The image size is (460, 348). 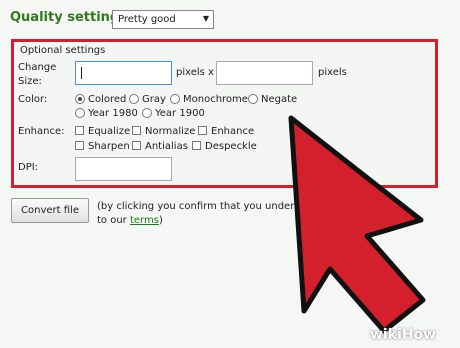 What do you see at coordinates (419, 335) in the screenshot?
I see `watermark-how: How` at bounding box center [419, 335].